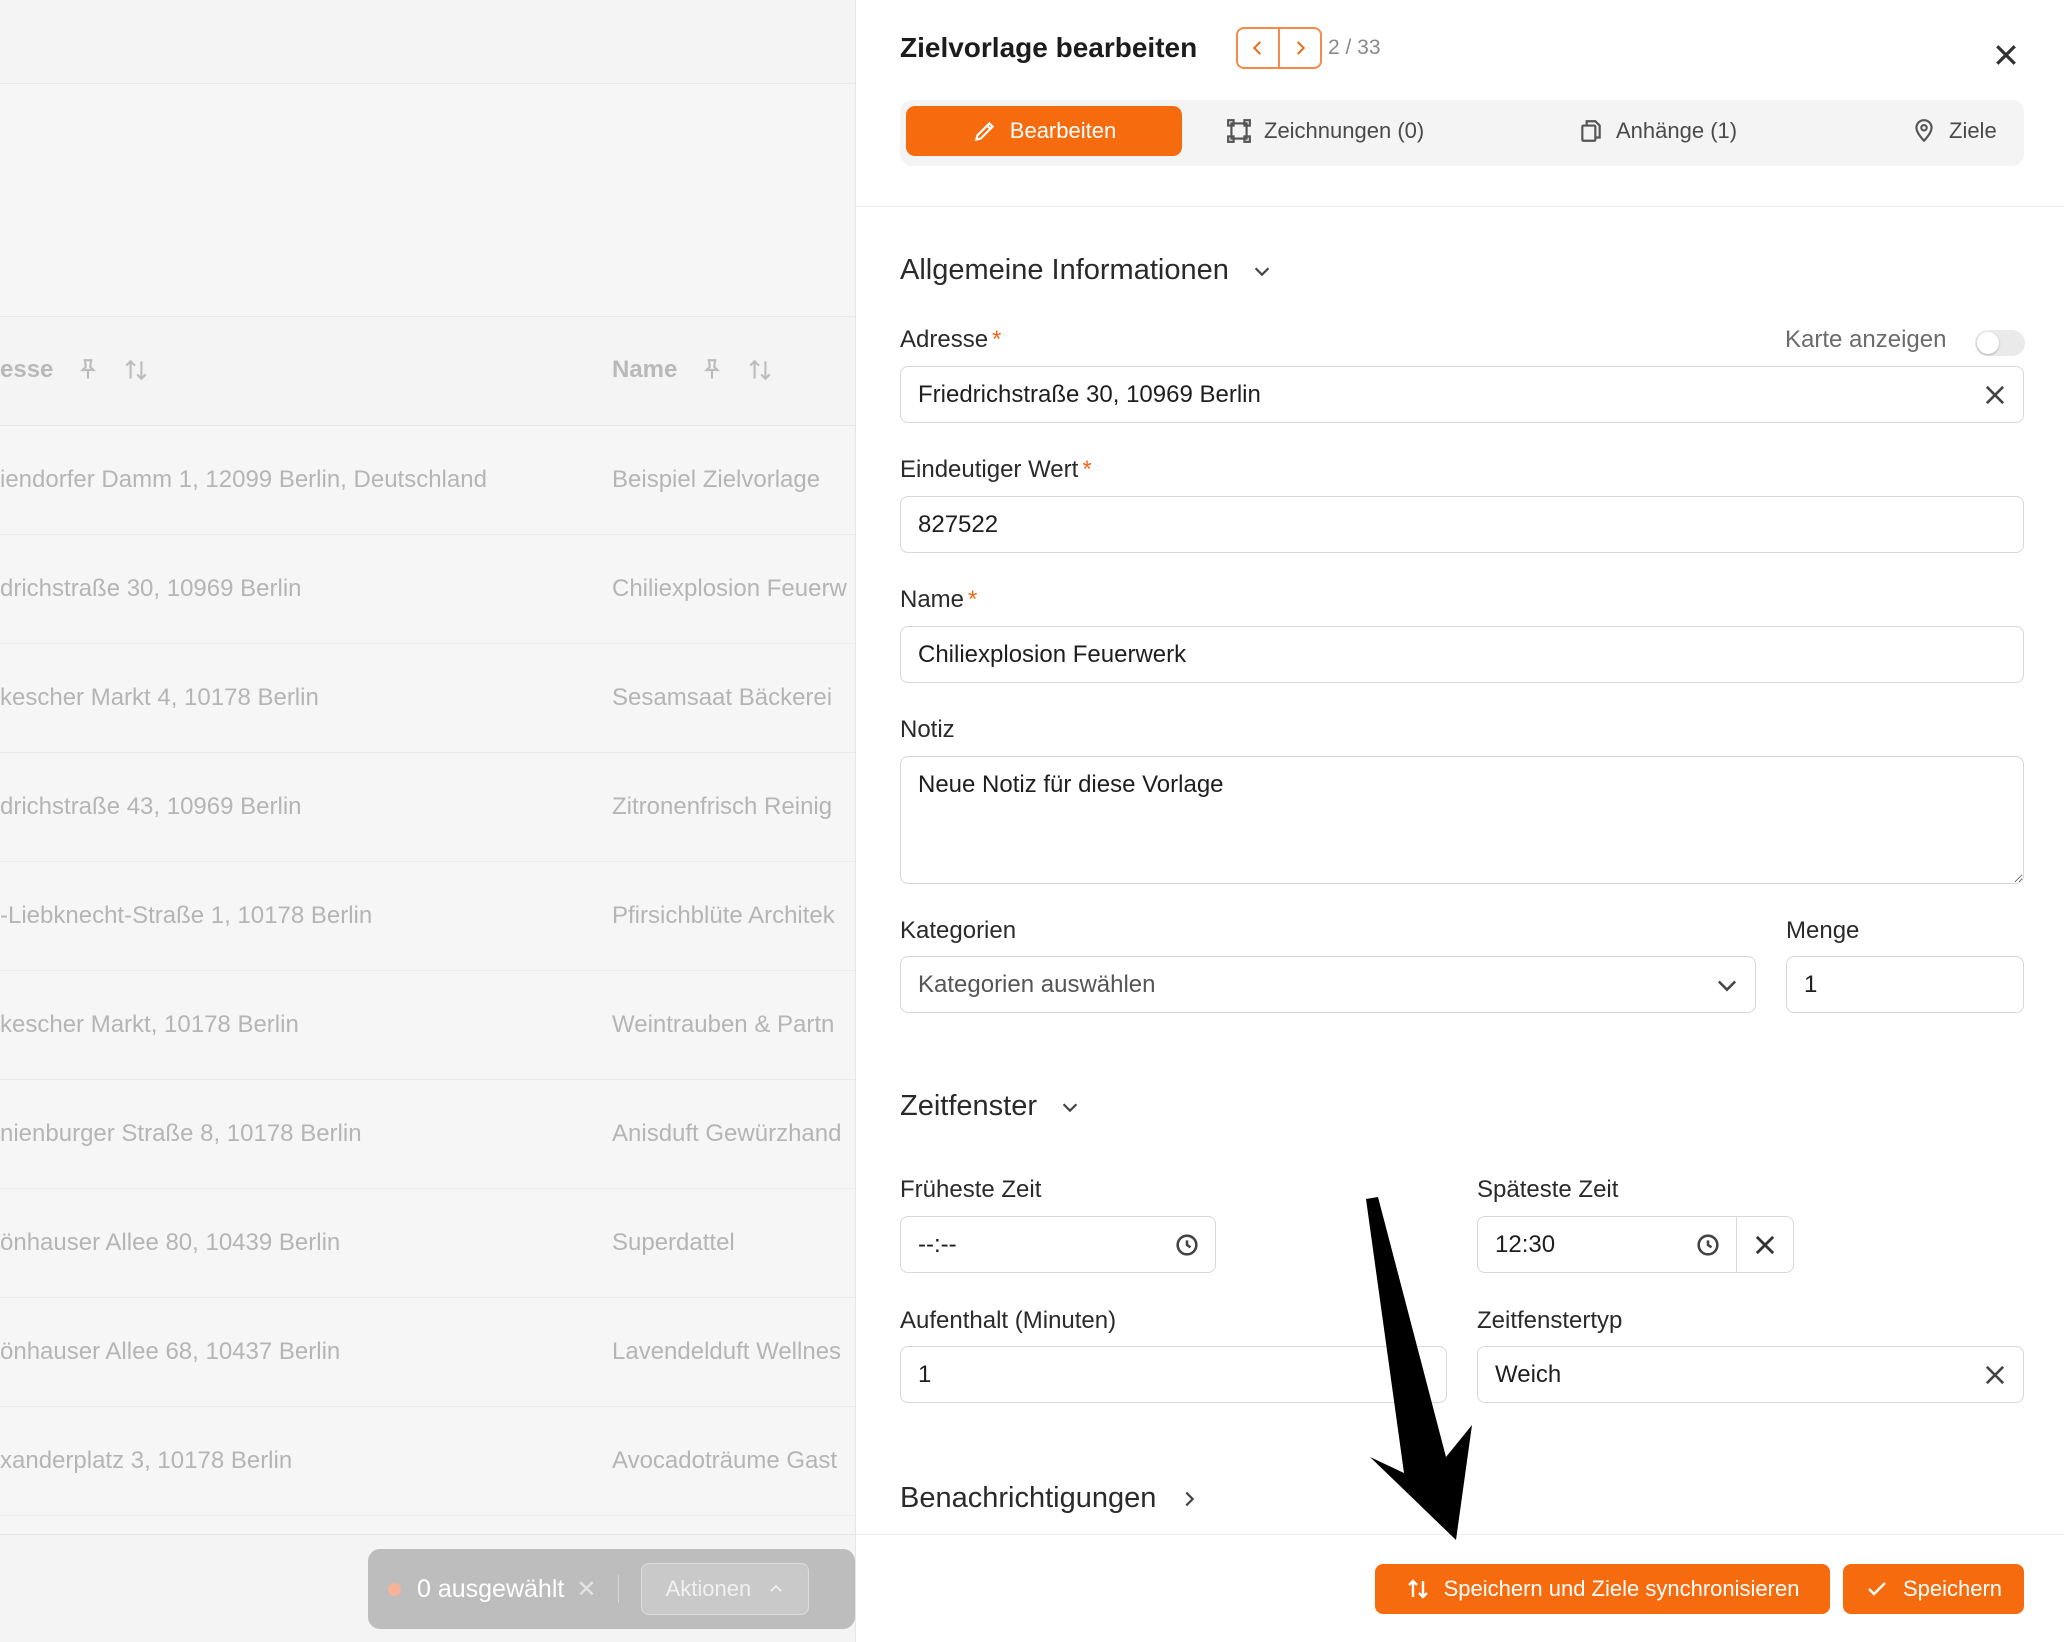  I want to click on row-name: Weintrauben & Partn, so click(723, 1024).